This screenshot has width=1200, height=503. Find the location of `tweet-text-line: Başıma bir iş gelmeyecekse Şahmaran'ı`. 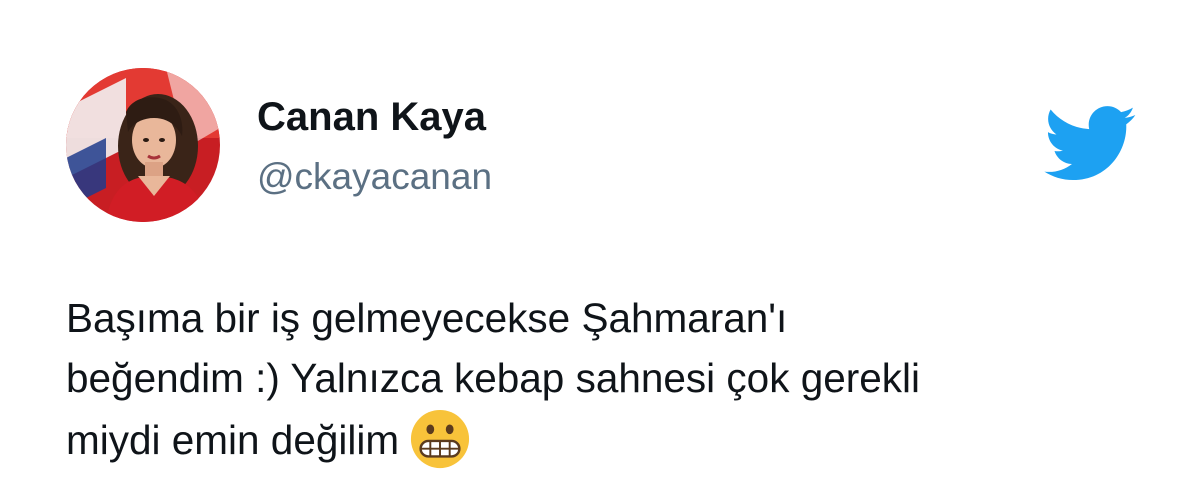

tweet-text-line: Başıma bir iş gelmeyecekse Şahmaran'ı is located at coordinates (427, 318).